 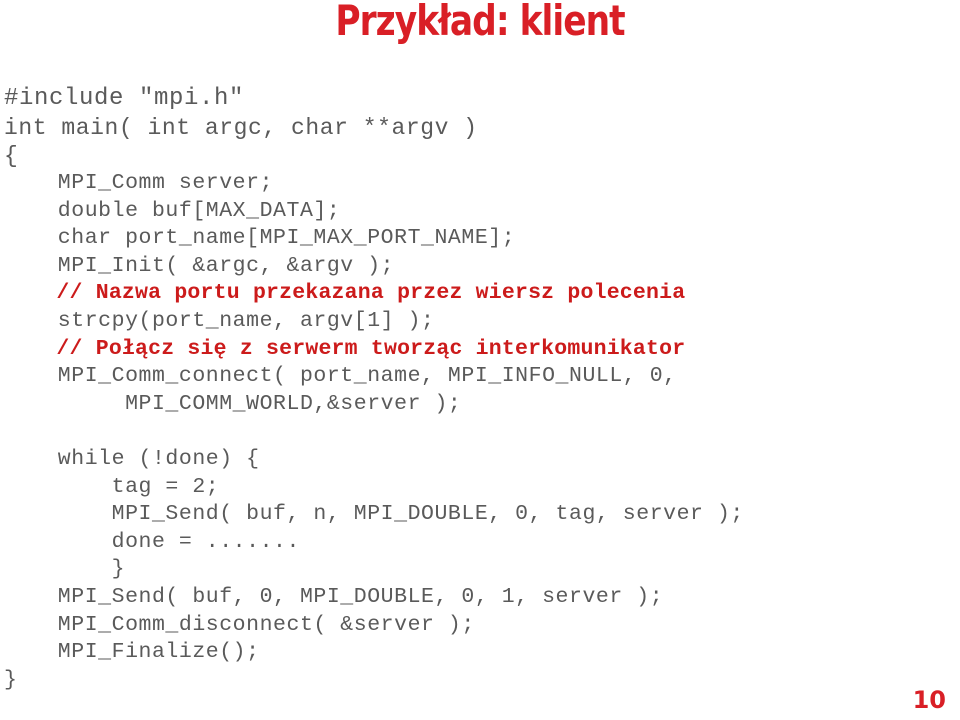 I want to click on code-line: strcpy(port_name, argv[1] );, so click(x=219, y=320).